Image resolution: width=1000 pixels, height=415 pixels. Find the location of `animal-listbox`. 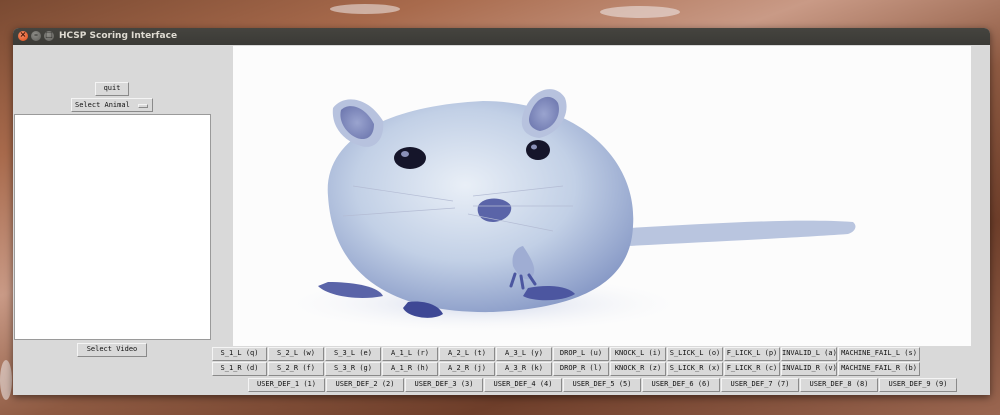

animal-listbox is located at coordinates (112, 227).